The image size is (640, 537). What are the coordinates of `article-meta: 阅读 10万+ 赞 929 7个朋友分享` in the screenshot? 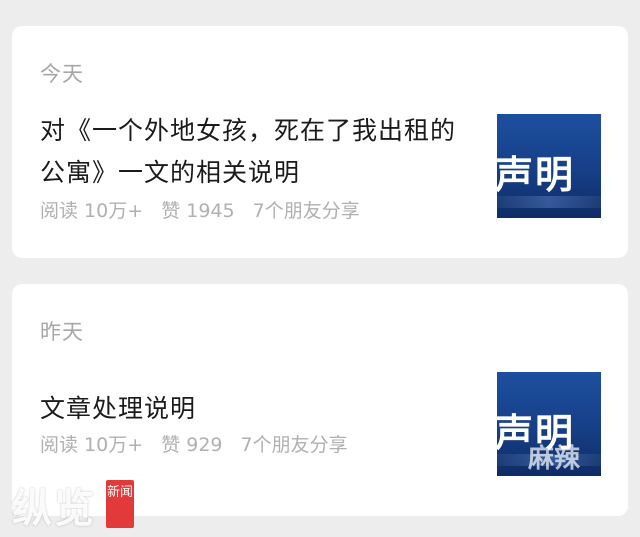 It's located at (200, 443).